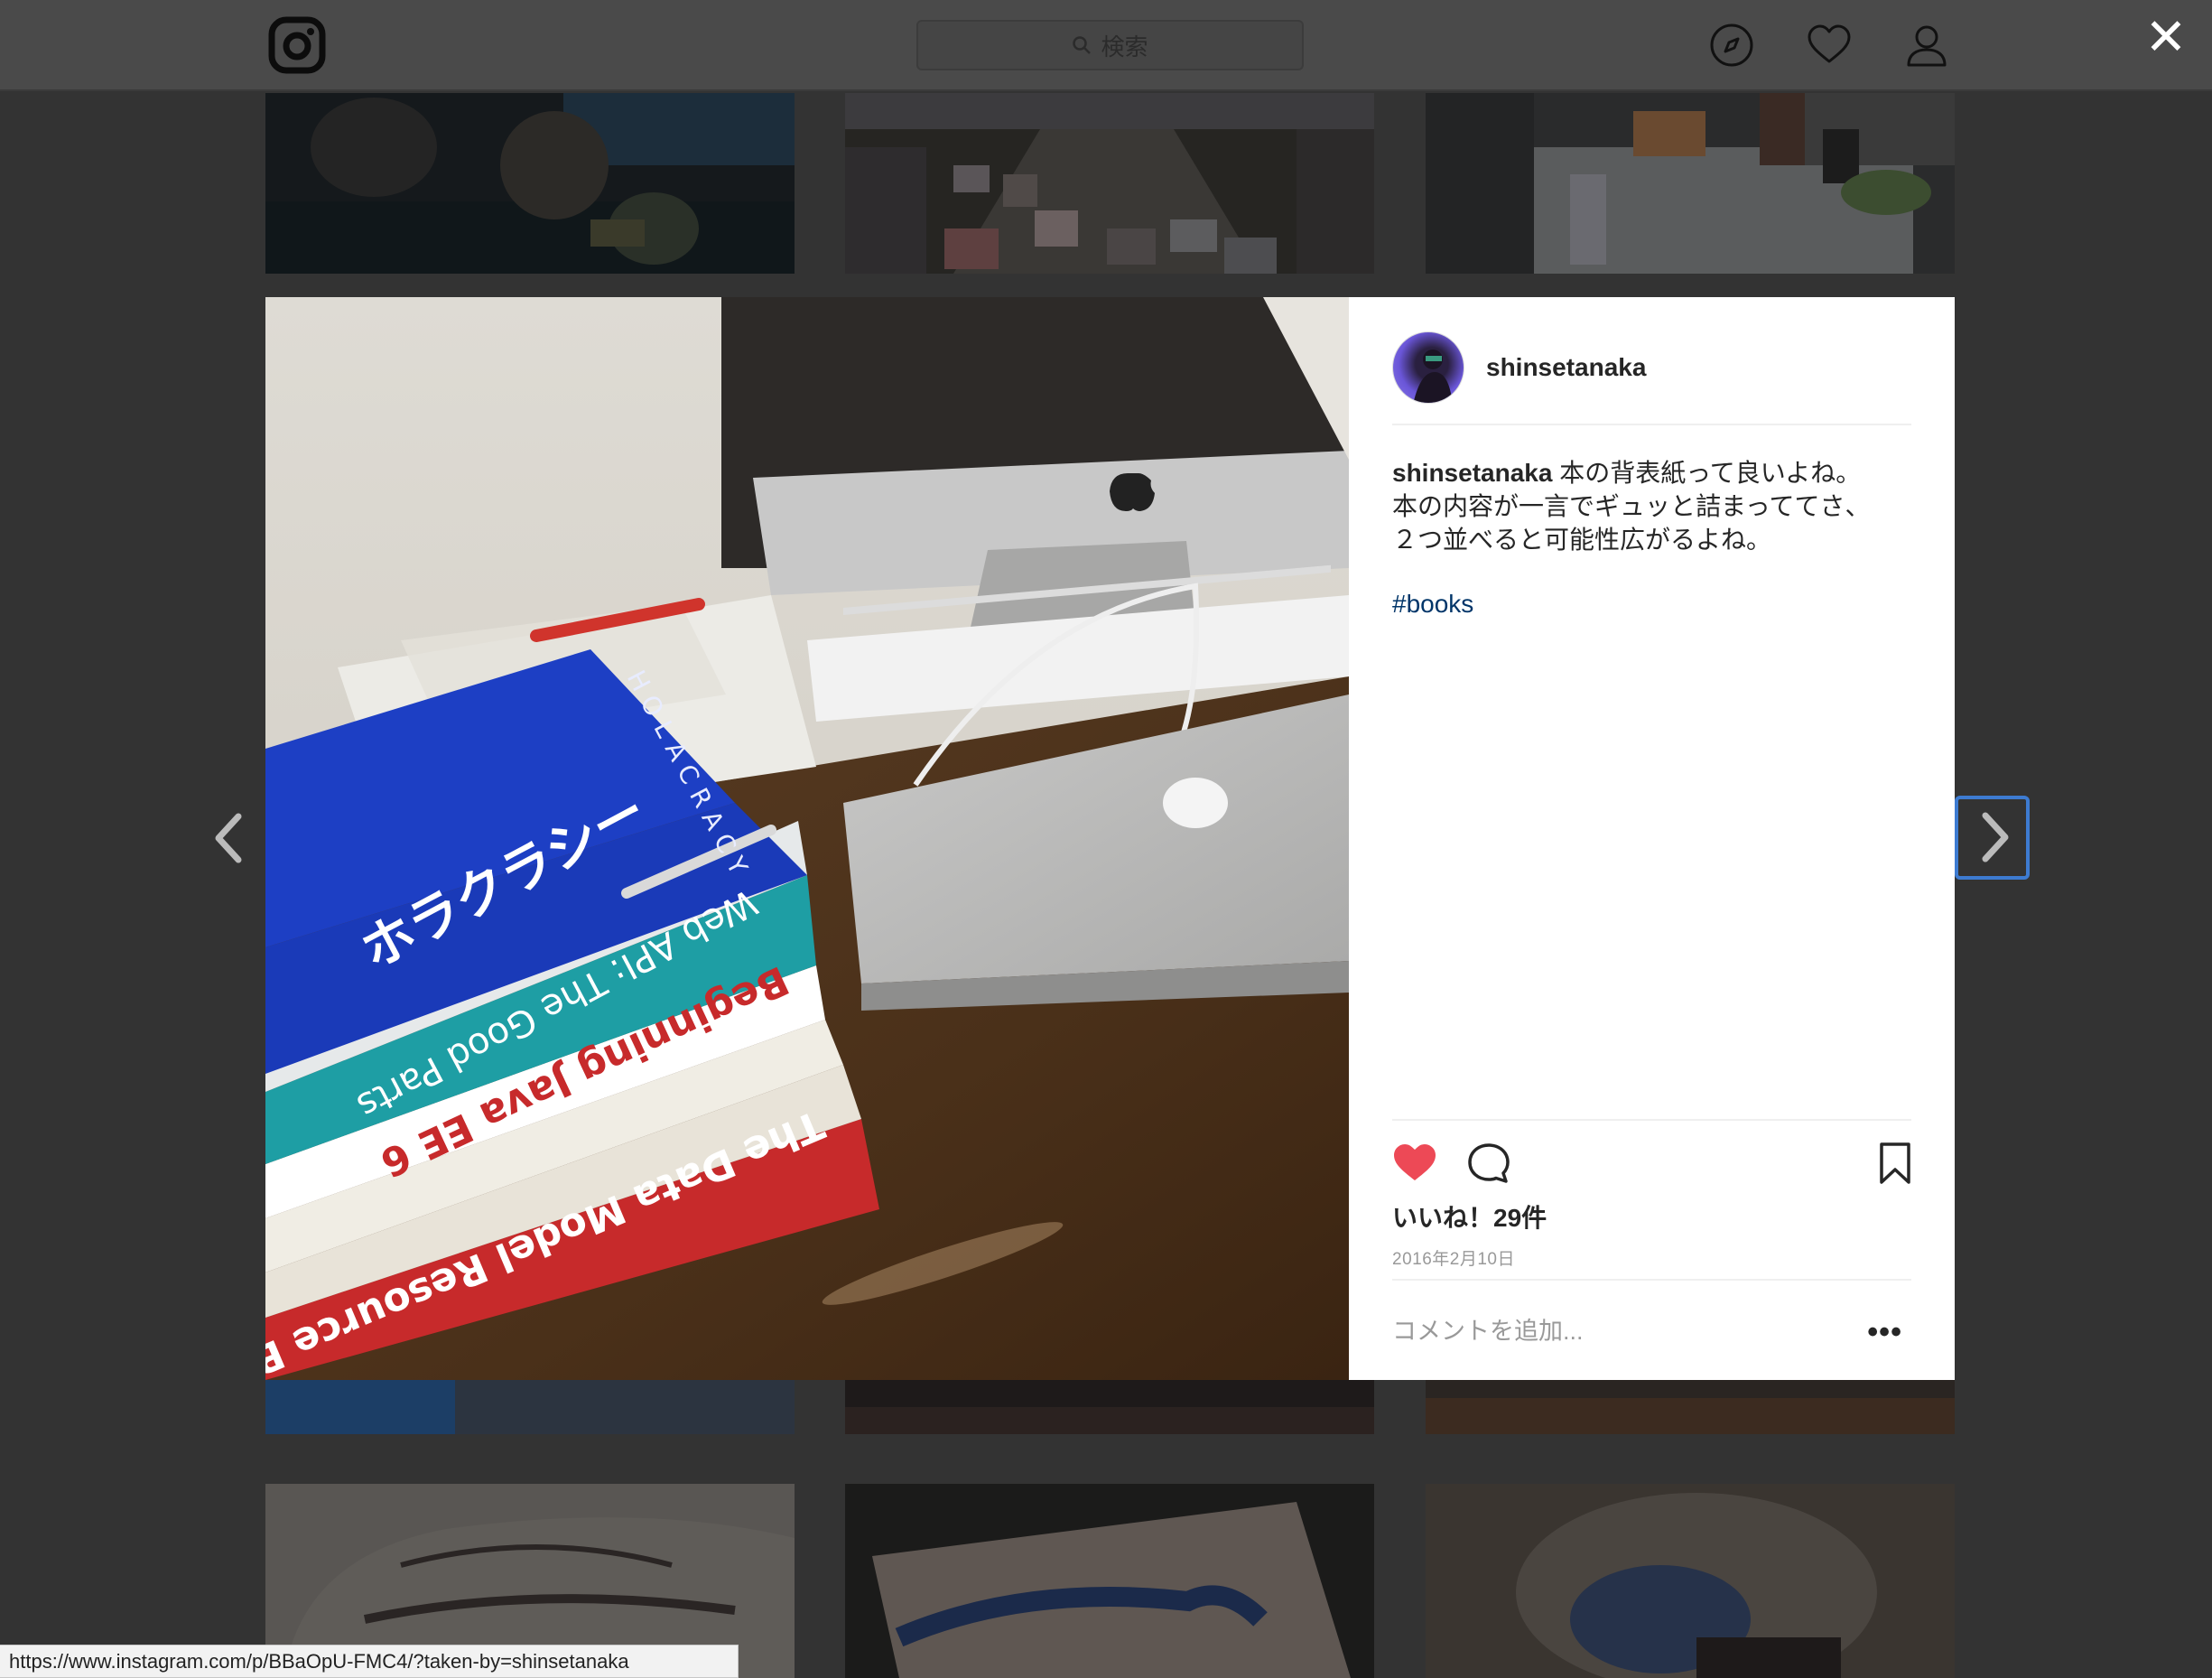 The image size is (2212, 1678). Describe the element at coordinates (1926, 45) in the screenshot. I see `profile-icon` at that location.